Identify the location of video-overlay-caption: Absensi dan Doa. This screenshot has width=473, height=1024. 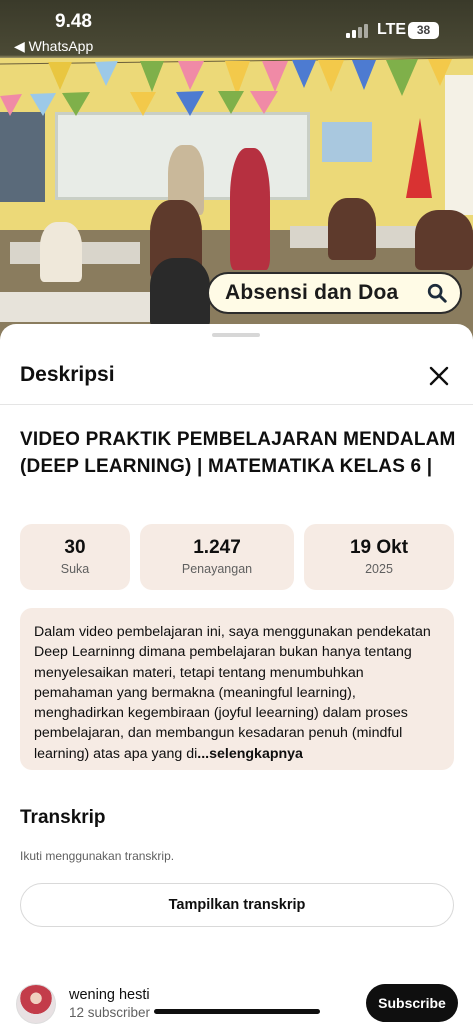
(334, 293).